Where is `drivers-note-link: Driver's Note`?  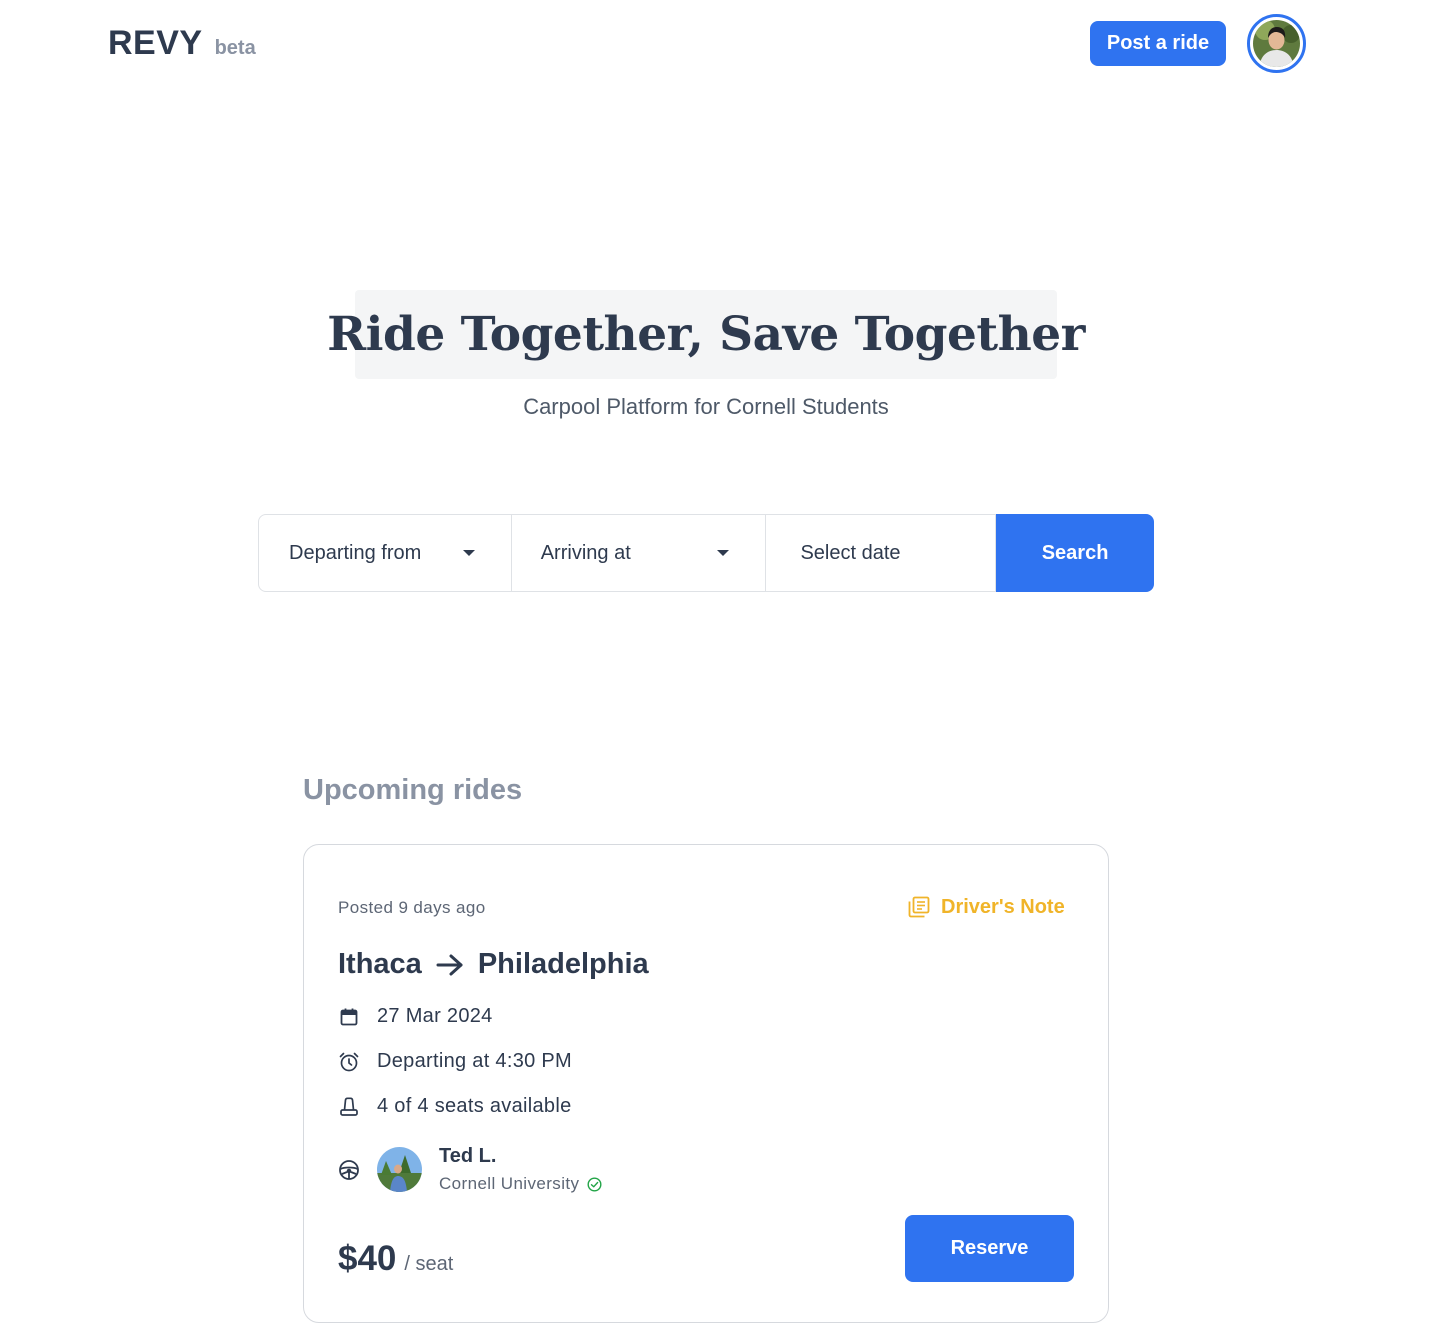 drivers-note-link: Driver's Note is located at coordinates (986, 907).